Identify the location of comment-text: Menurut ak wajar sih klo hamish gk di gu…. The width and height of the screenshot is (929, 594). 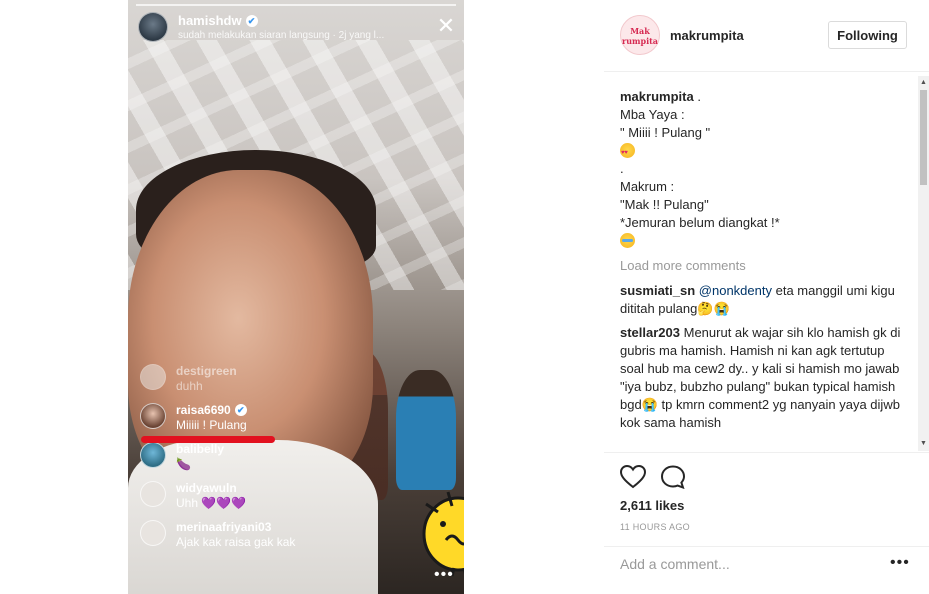
(760, 377).